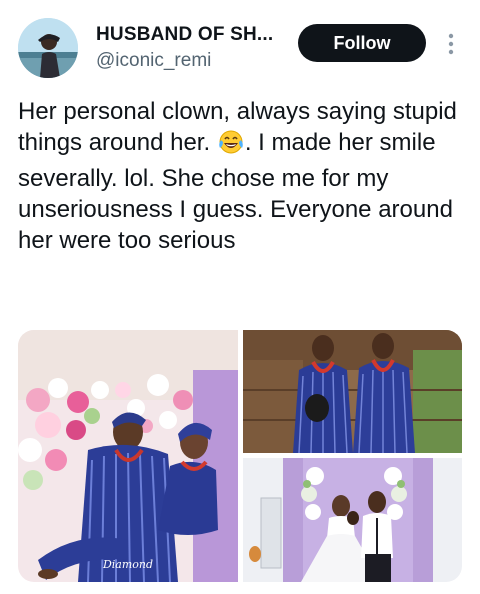 Image resolution: width=480 pixels, height=594 pixels. I want to click on avatar-photo, so click(48, 48).